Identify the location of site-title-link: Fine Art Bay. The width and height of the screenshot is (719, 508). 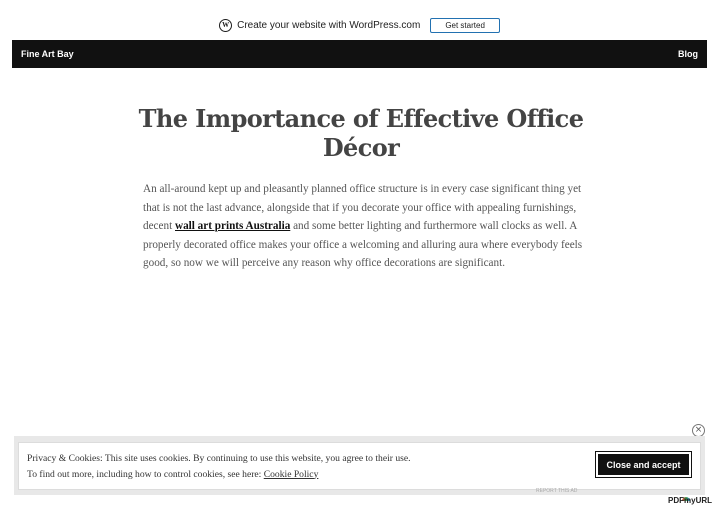
(47, 54).